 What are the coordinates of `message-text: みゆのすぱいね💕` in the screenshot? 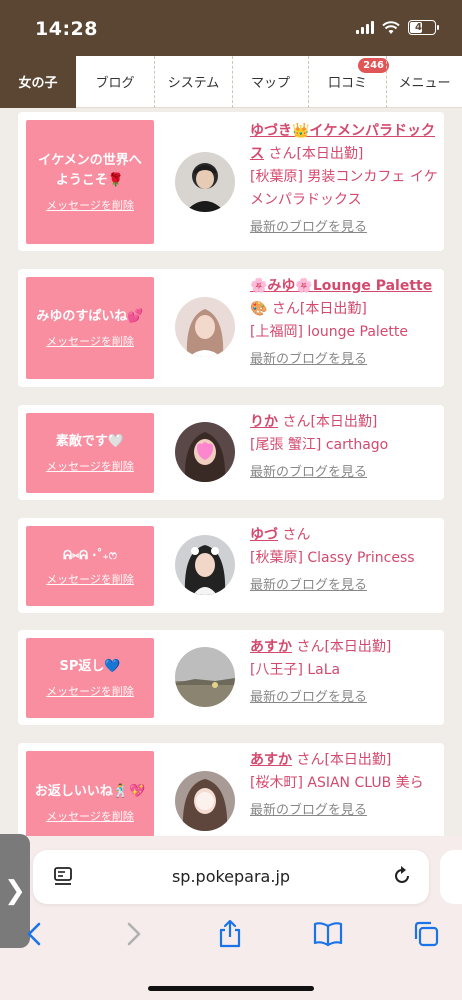 It's located at (90, 316).